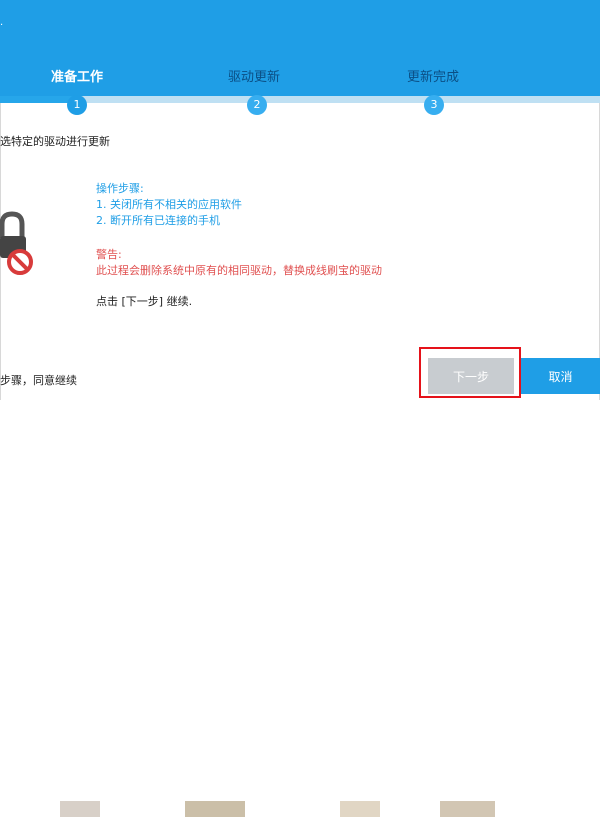  What do you see at coordinates (120, 188) in the screenshot?
I see `steps-title: 操作步骤:` at bounding box center [120, 188].